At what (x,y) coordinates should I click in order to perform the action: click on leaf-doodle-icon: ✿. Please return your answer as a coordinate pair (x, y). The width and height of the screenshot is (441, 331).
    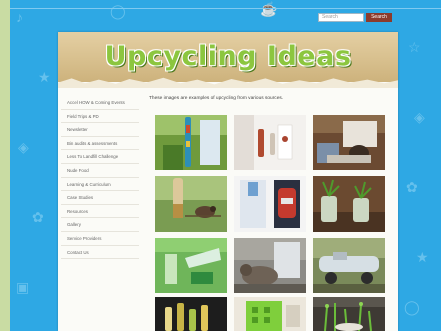
    Looking at the image, I should click on (38, 217).